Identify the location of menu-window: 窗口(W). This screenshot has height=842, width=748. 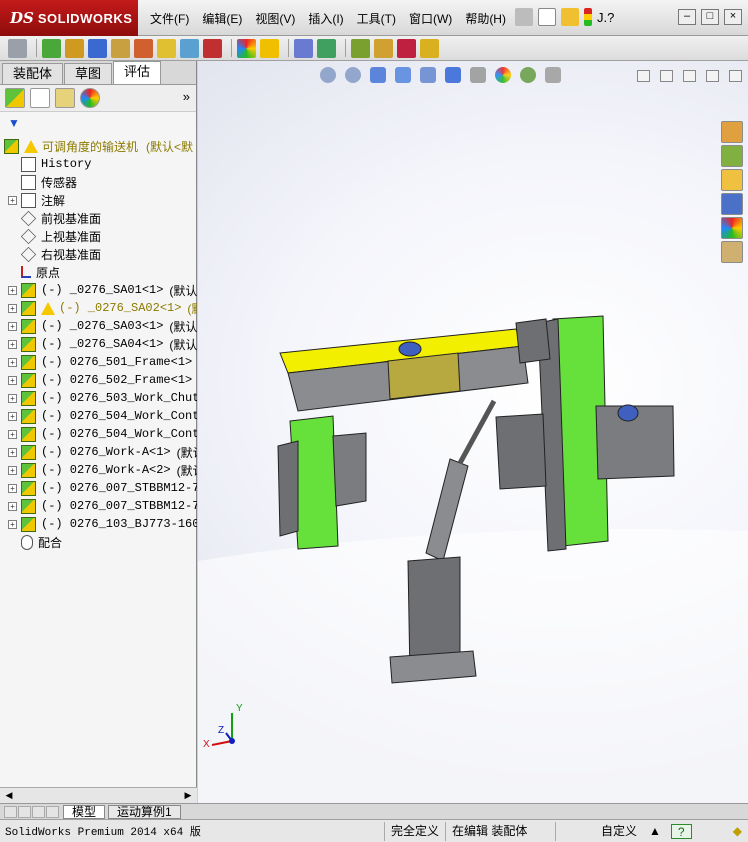
(430, 18).